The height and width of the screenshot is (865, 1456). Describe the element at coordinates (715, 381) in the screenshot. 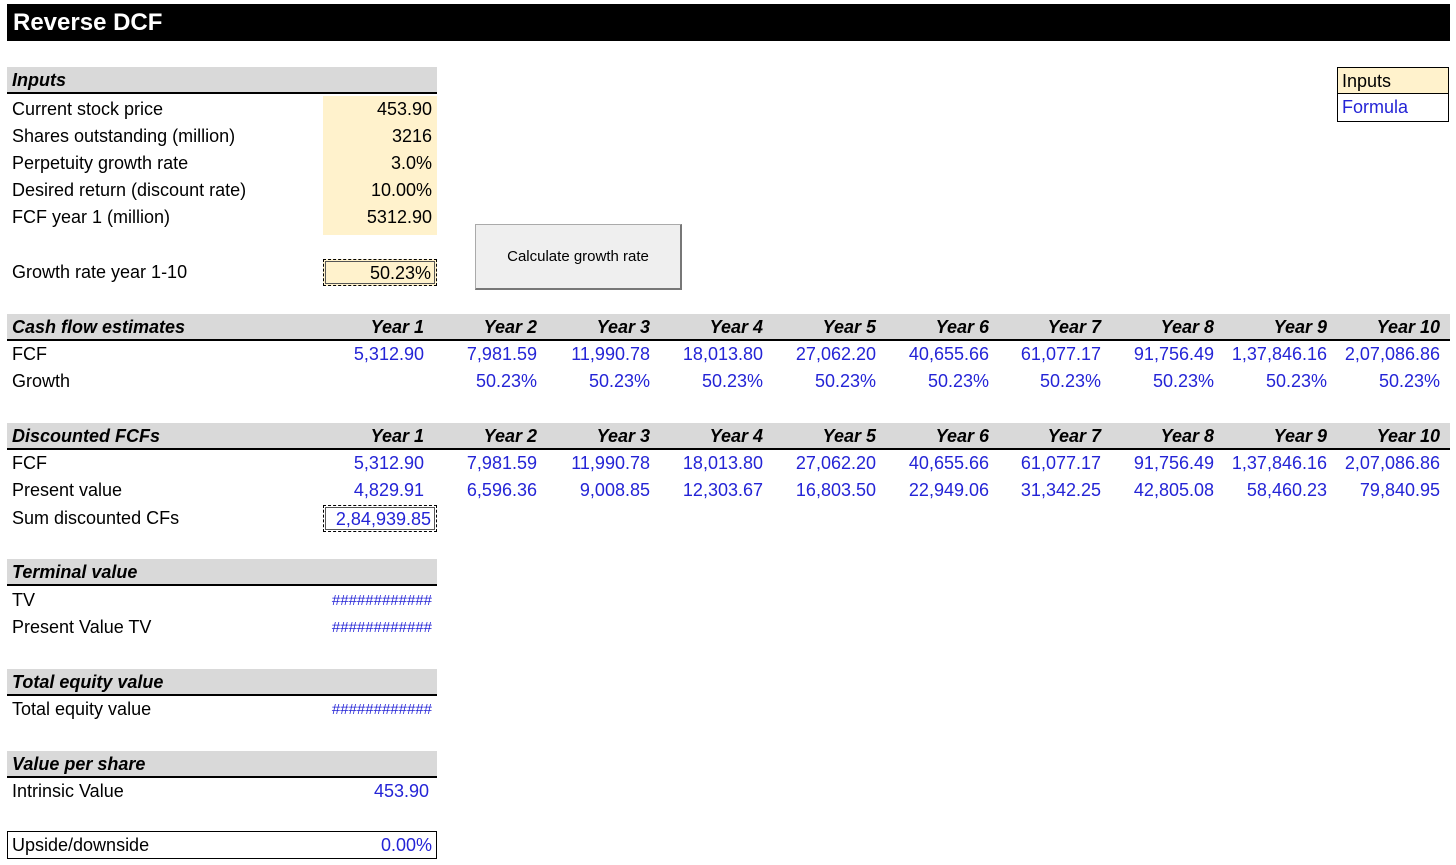

I see `cash-flow-growth-cell-4: 50.23%` at that location.